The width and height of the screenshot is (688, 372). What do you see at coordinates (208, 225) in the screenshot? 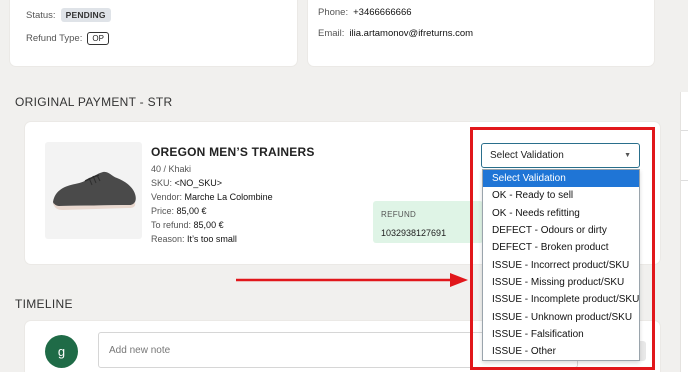
I see `to-refund-value: 85,00 €` at bounding box center [208, 225].